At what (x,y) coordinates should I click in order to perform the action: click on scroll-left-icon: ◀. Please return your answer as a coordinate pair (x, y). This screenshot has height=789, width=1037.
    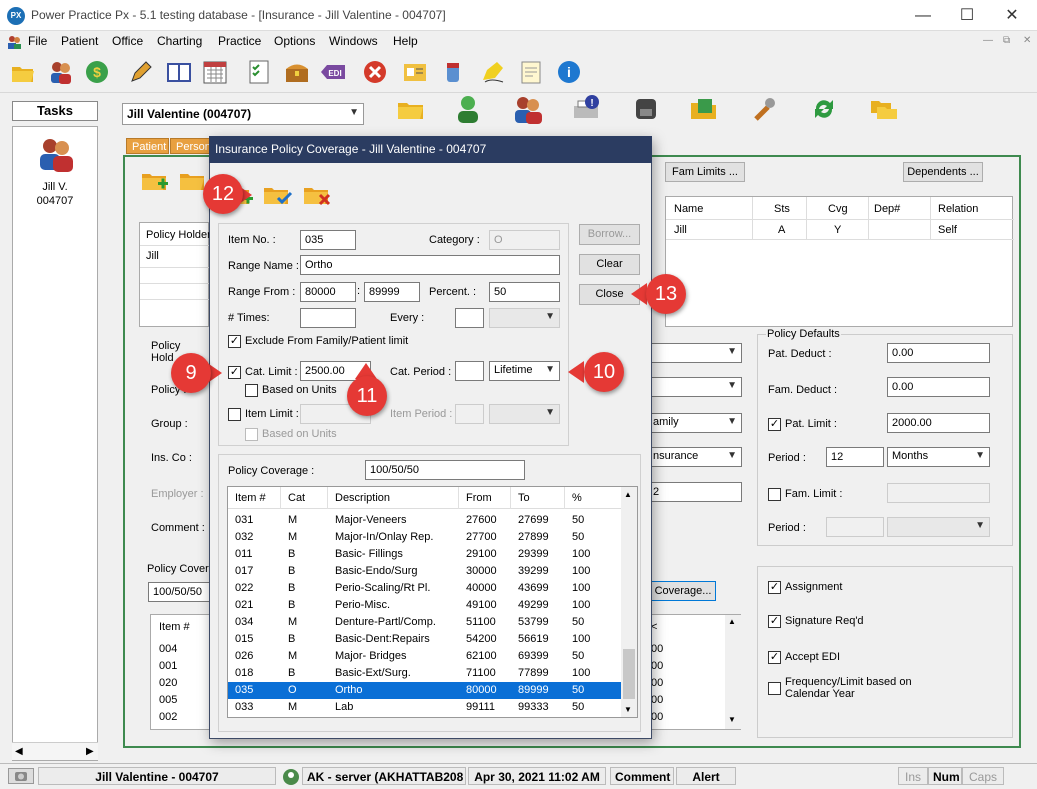
    Looking at the image, I should click on (19, 751).